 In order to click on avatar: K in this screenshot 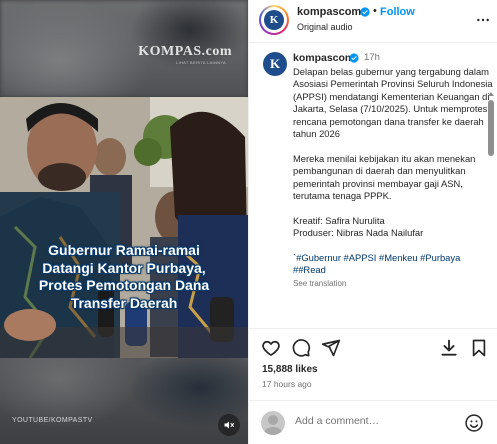, I will do `click(274, 20)`.